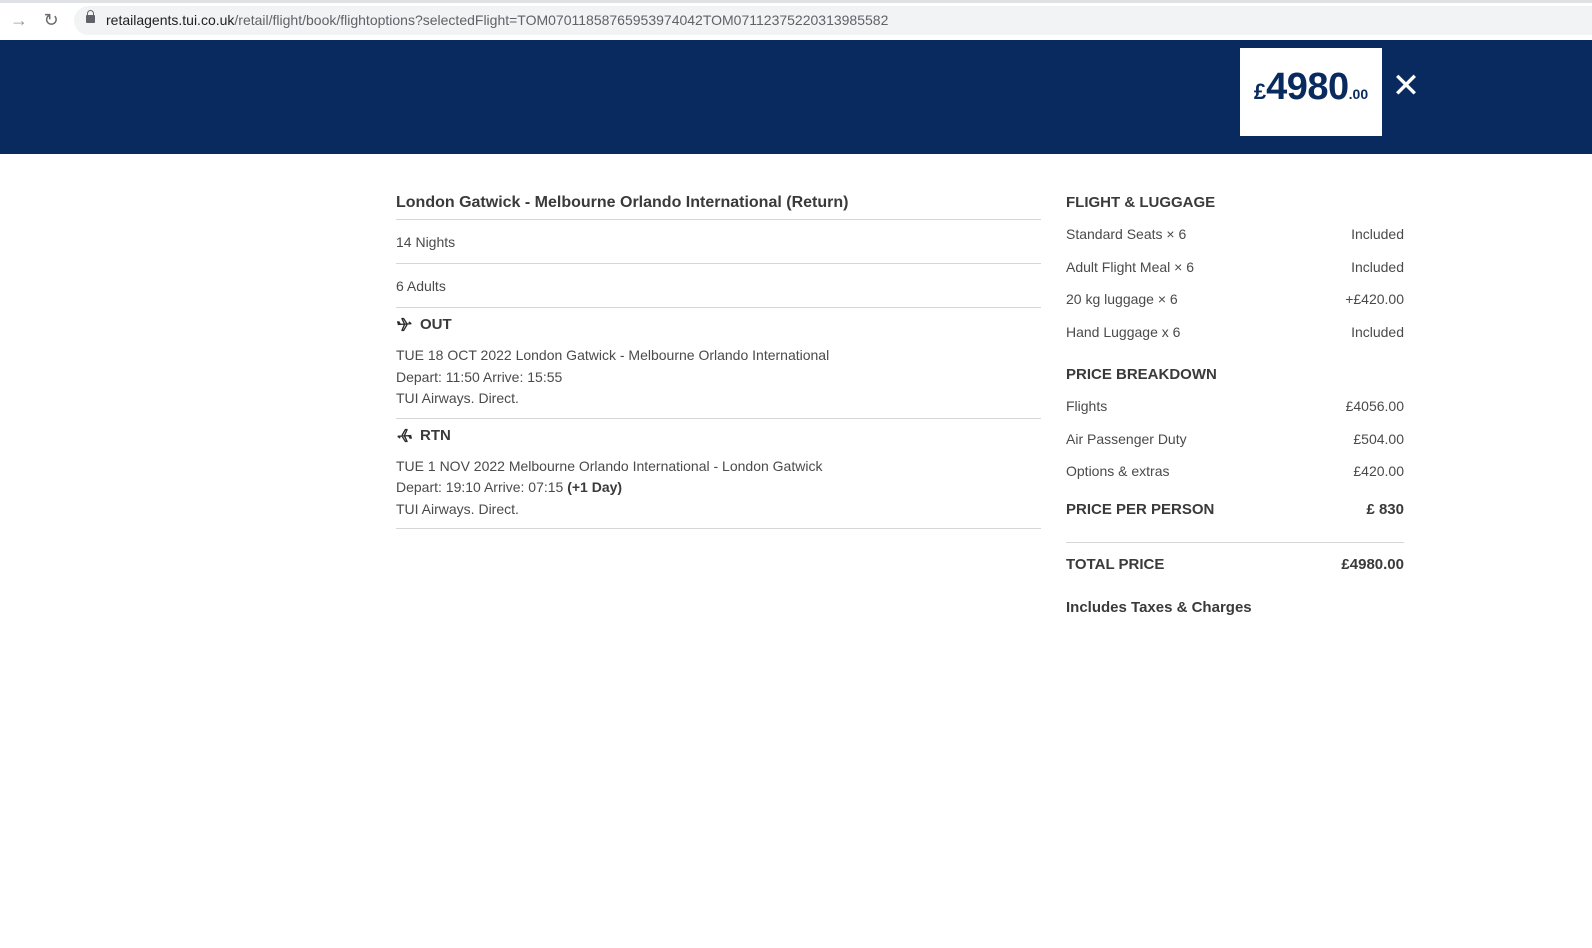 This screenshot has height=948, width=1592. What do you see at coordinates (1235, 565) in the screenshot?
I see `total-price-row: TOTAL PRICE £4980.00` at bounding box center [1235, 565].